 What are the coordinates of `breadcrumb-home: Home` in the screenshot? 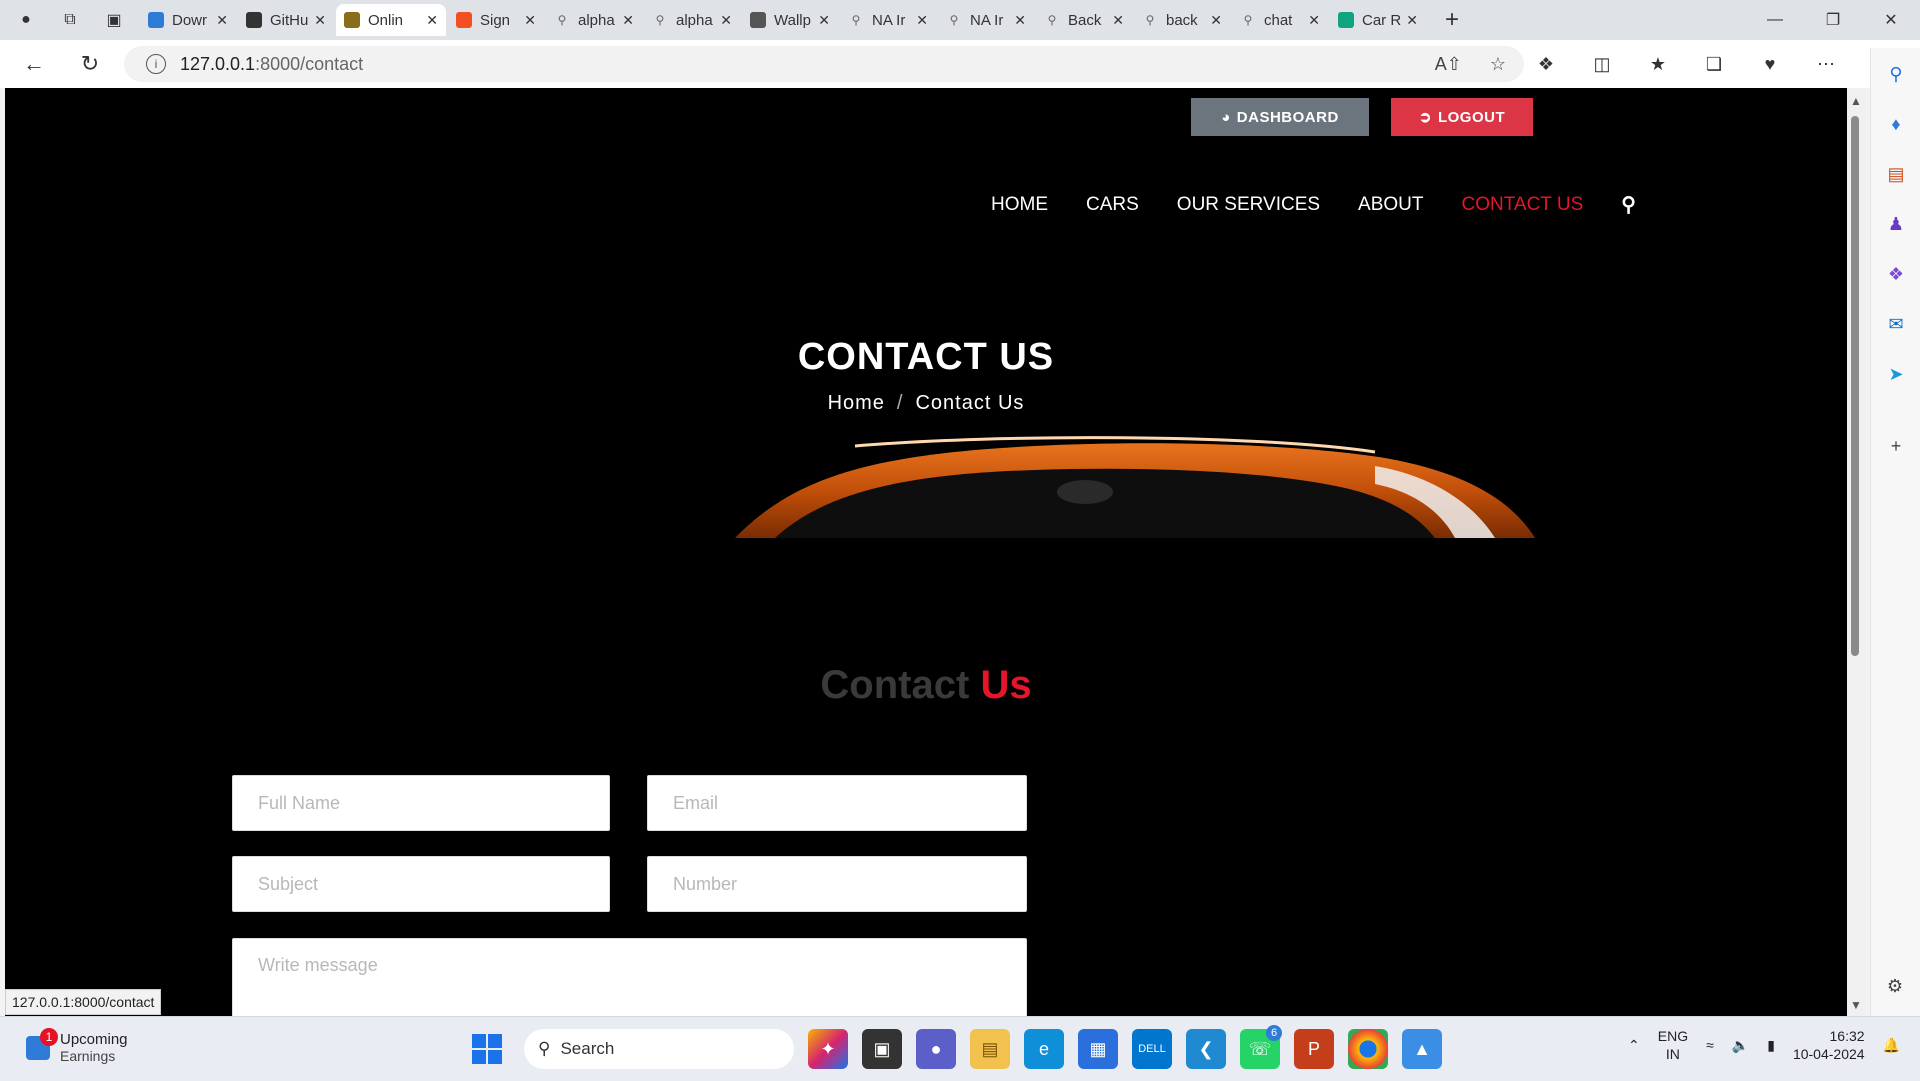 It's located at (856, 403).